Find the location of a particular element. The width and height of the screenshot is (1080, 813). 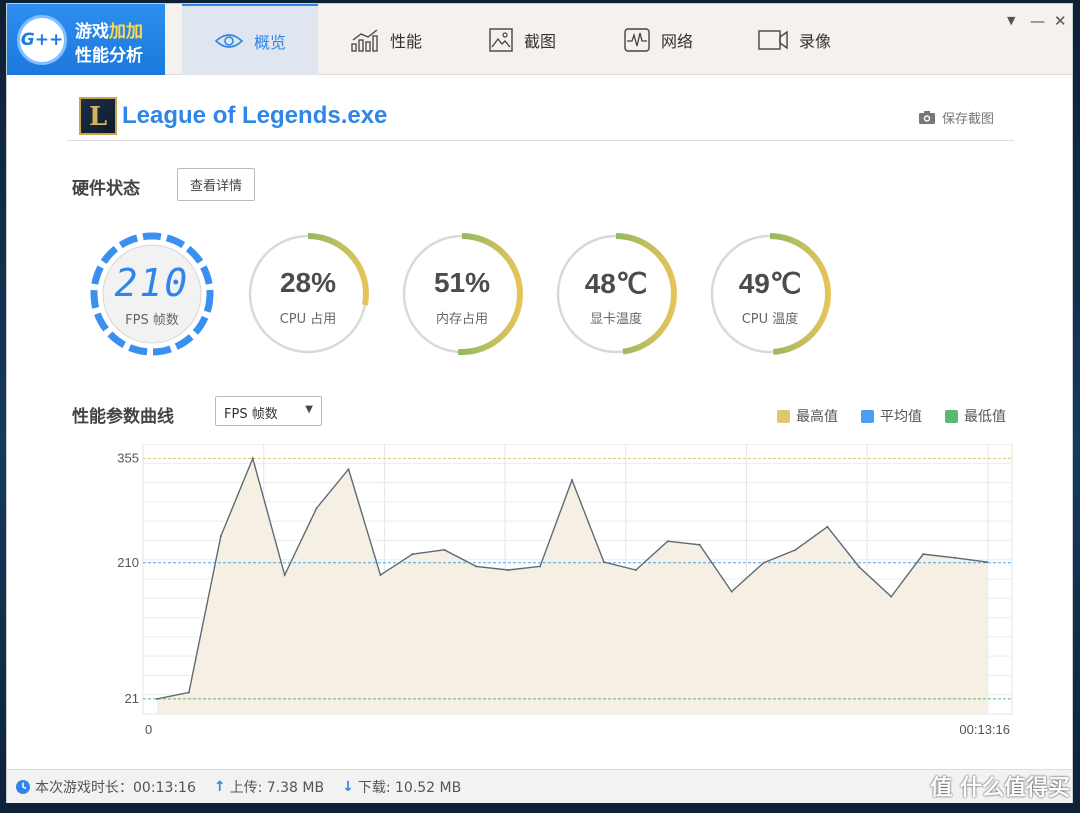

playtime-text: 本次游戏时长：00:13:16 is located at coordinates (115, 787).